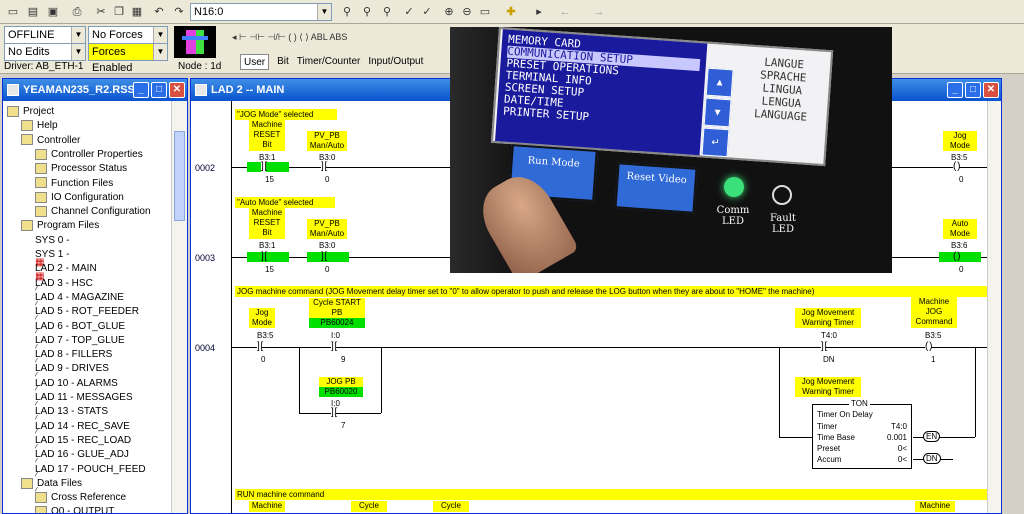 Image resolution: width=1024 pixels, height=514 pixels. Describe the element at coordinates (71, 421) in the screenshot. I see `tree-item: ⁄ LAD 13 - STATS` at that location.